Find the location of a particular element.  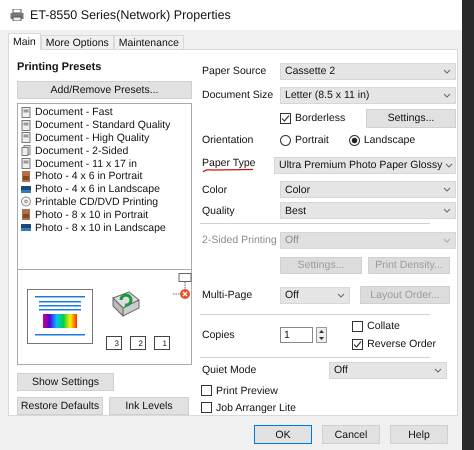

paper-type-dropdown: Ultra Premium Photo Paper Glossy is located at coordinates (365, 165).